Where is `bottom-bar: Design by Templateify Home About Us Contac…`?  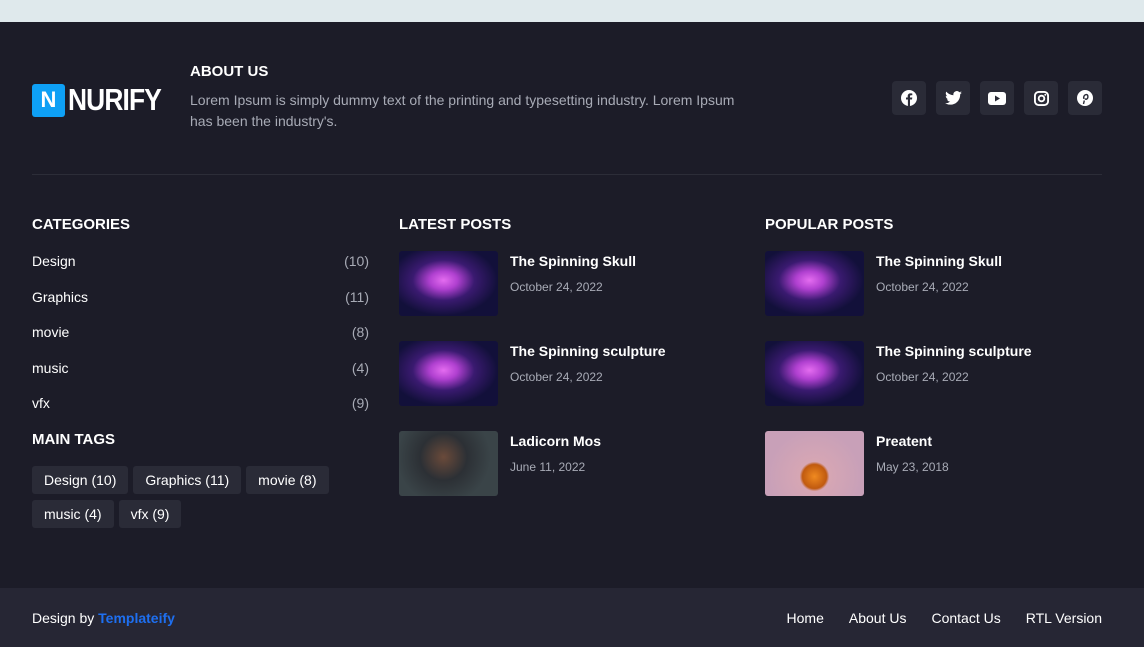
bottom-bar: Design by Templateify Home About Us Contac… is located at coordinates (572, 617).